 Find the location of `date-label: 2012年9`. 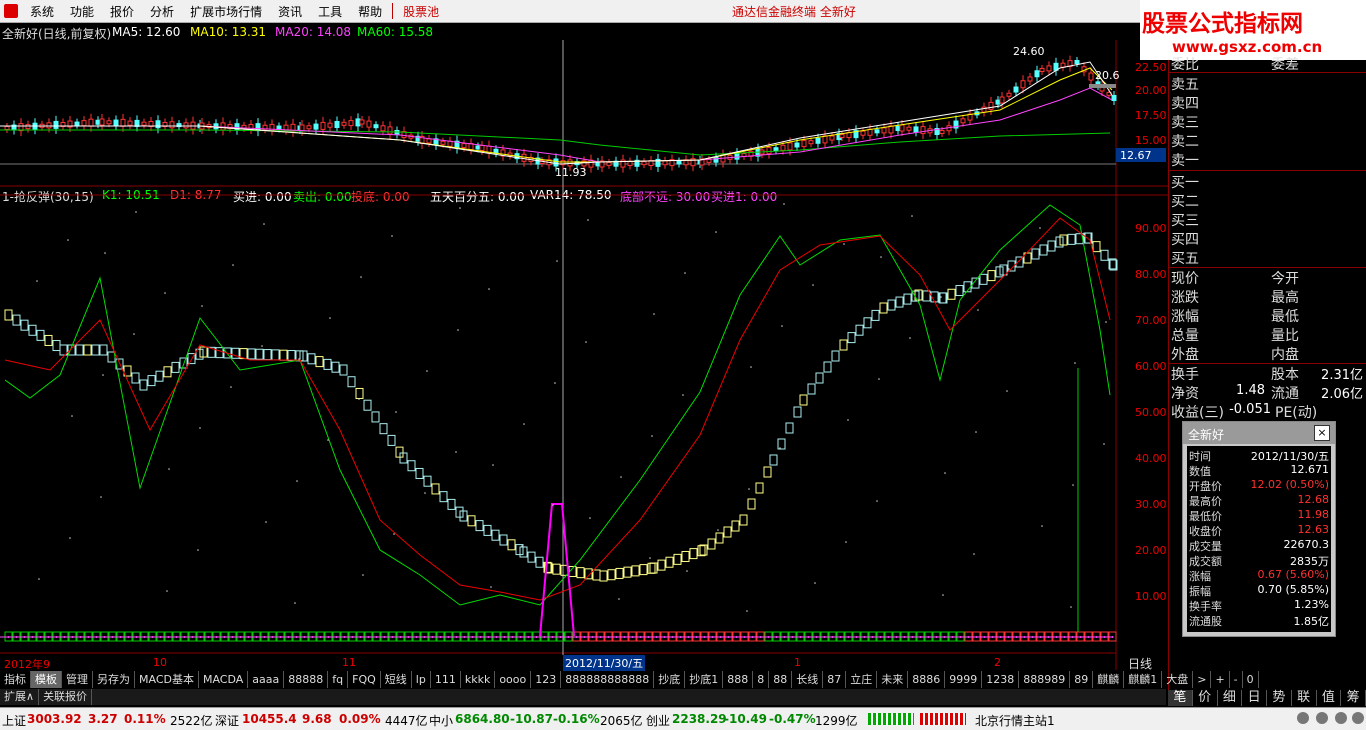

date-label: 2012年9 is located at coordinates (27, 664).